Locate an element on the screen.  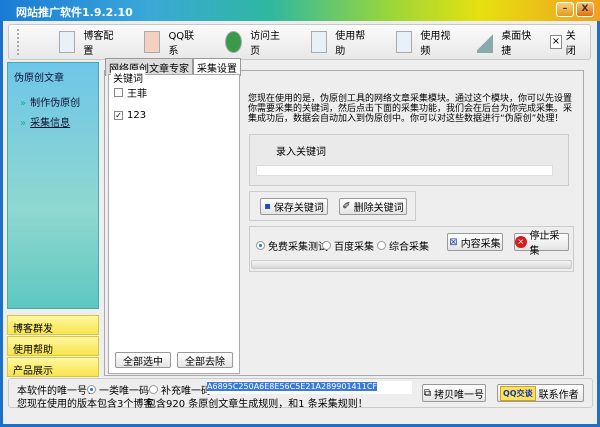
copy-id-button: ⧉ 拷贝唯一号 is located at coordinates (454, 393).